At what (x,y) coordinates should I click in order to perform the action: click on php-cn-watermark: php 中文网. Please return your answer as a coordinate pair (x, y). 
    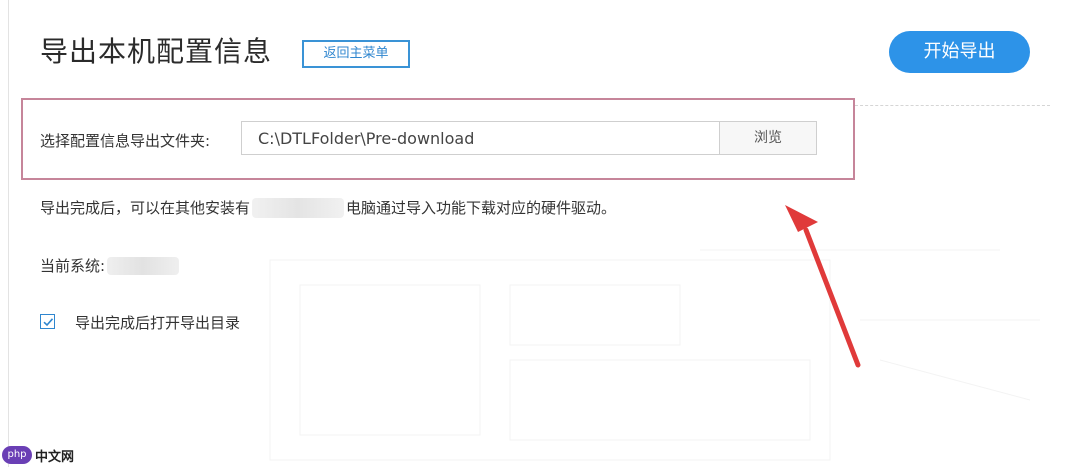
    Looking at the image, I should click on (38, 455).